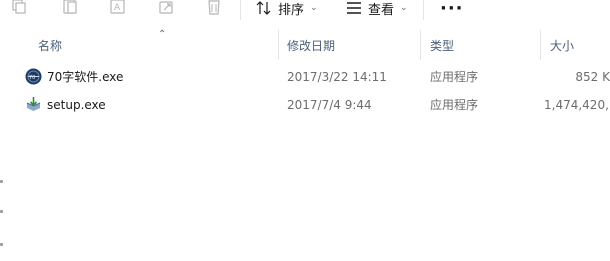 This screenshot has height=261, width=610. What do you see at coordinates (381, 10) in the screenshot?
I see `view-label: 查看` at bounding box center [381, 10].